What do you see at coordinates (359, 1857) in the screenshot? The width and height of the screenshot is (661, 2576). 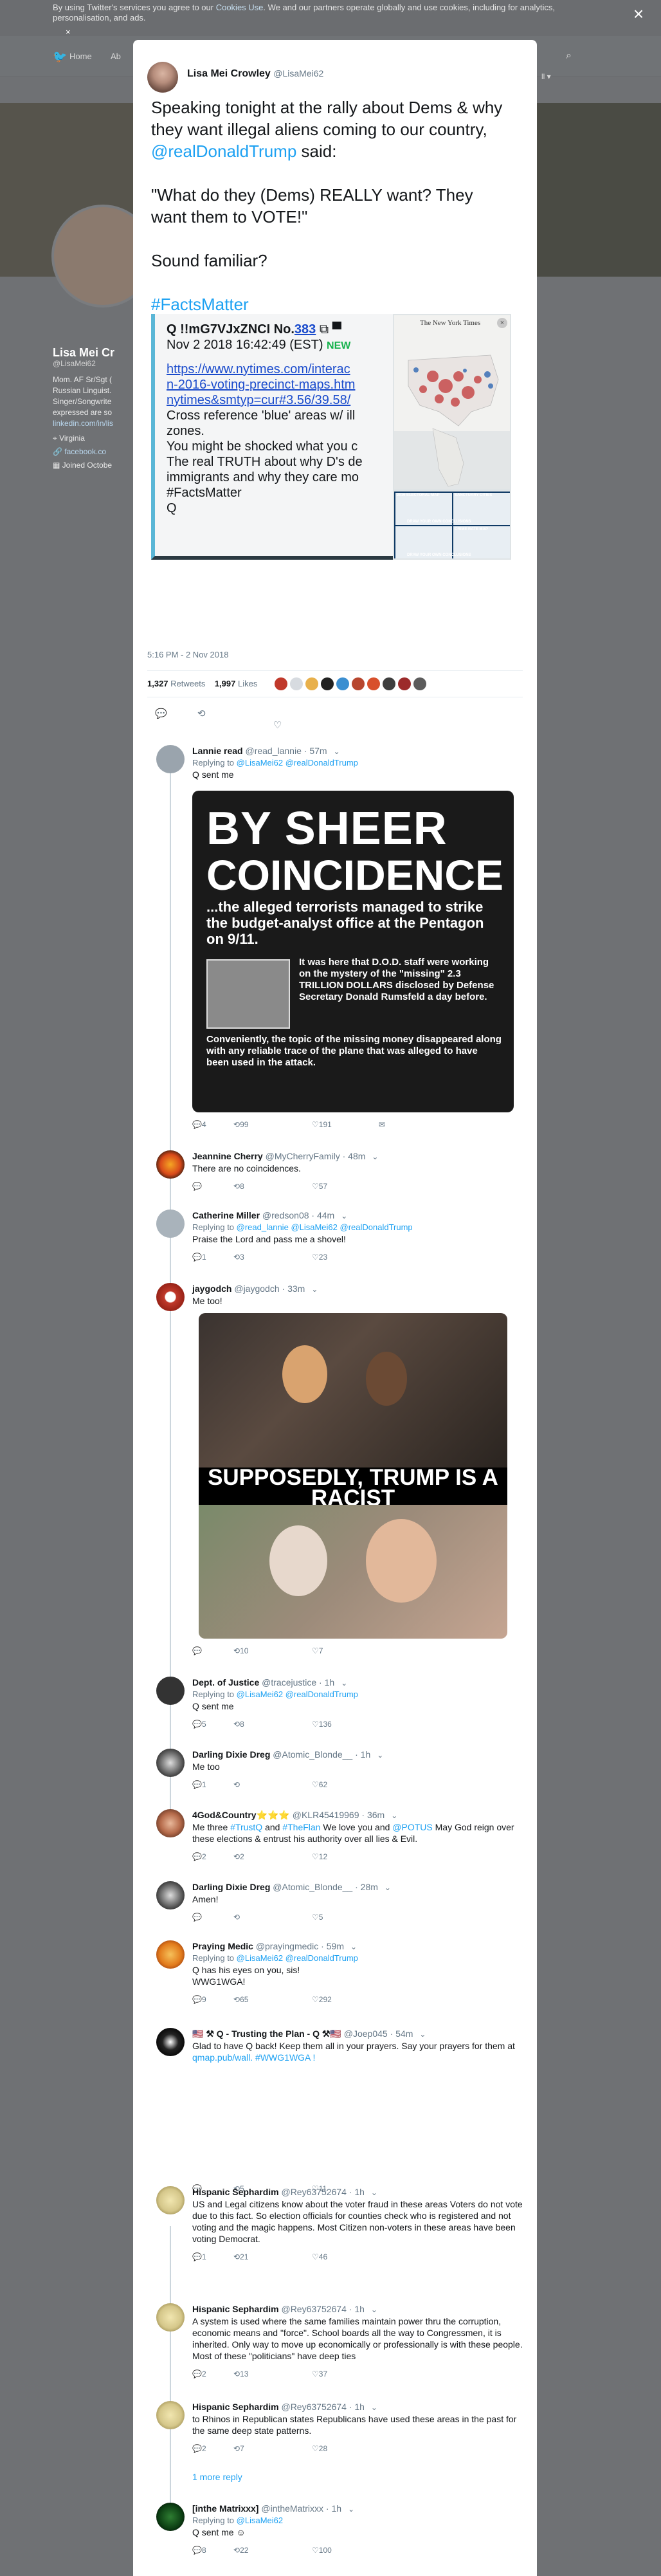 I see `reply-actions: 💬 2 ⟲ 2 ♡ 12` at bounding box center [359, 1857].